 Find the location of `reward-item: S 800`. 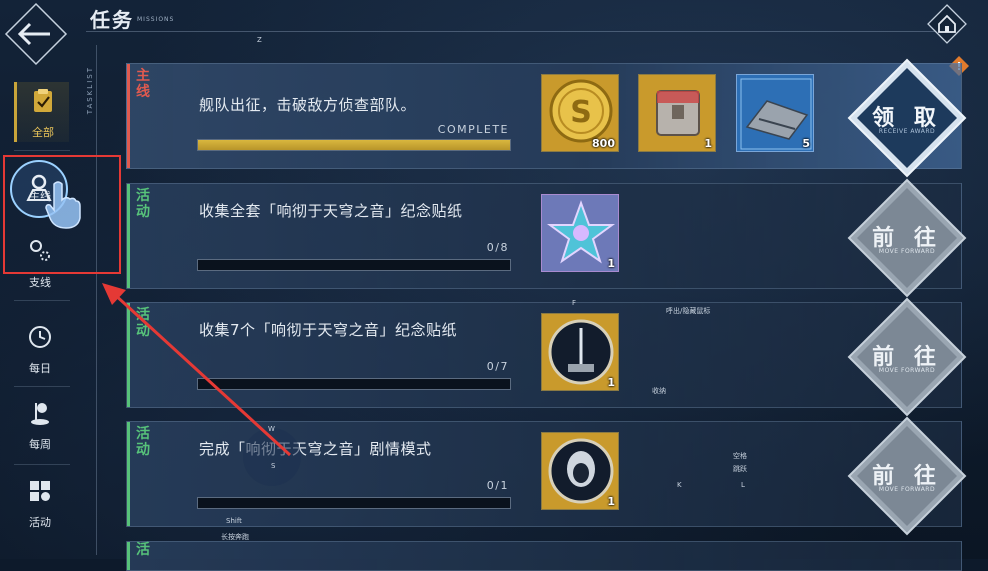

reward-item: S 800 is located at coordinates (580, 113).